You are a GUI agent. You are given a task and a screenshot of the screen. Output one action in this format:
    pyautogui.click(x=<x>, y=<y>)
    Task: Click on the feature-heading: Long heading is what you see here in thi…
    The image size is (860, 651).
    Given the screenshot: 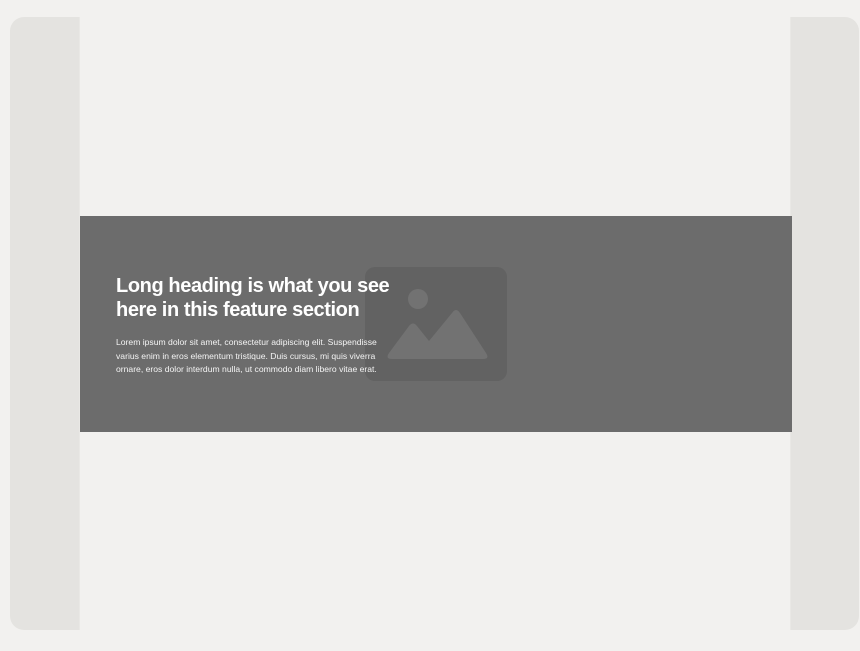 What is the action you would take?
    pyautogui.click(x=253, y=298)
    